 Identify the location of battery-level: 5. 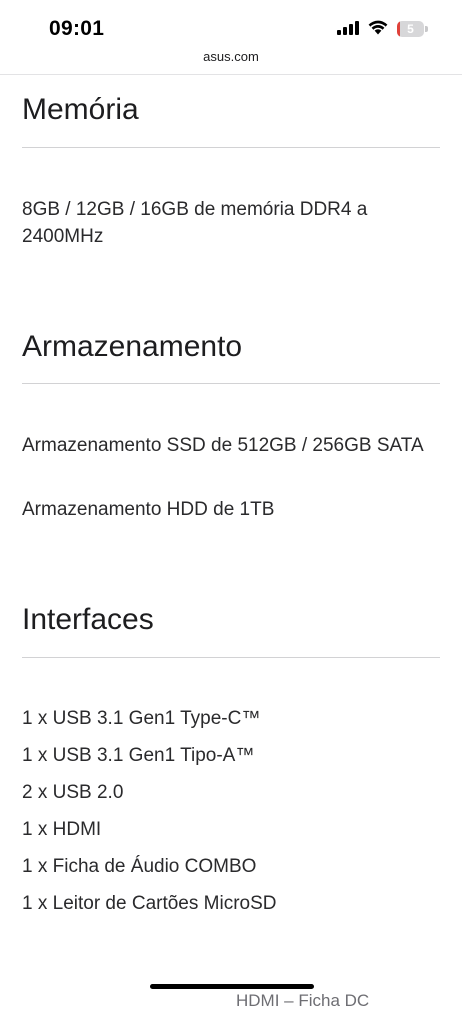
(410, 29).